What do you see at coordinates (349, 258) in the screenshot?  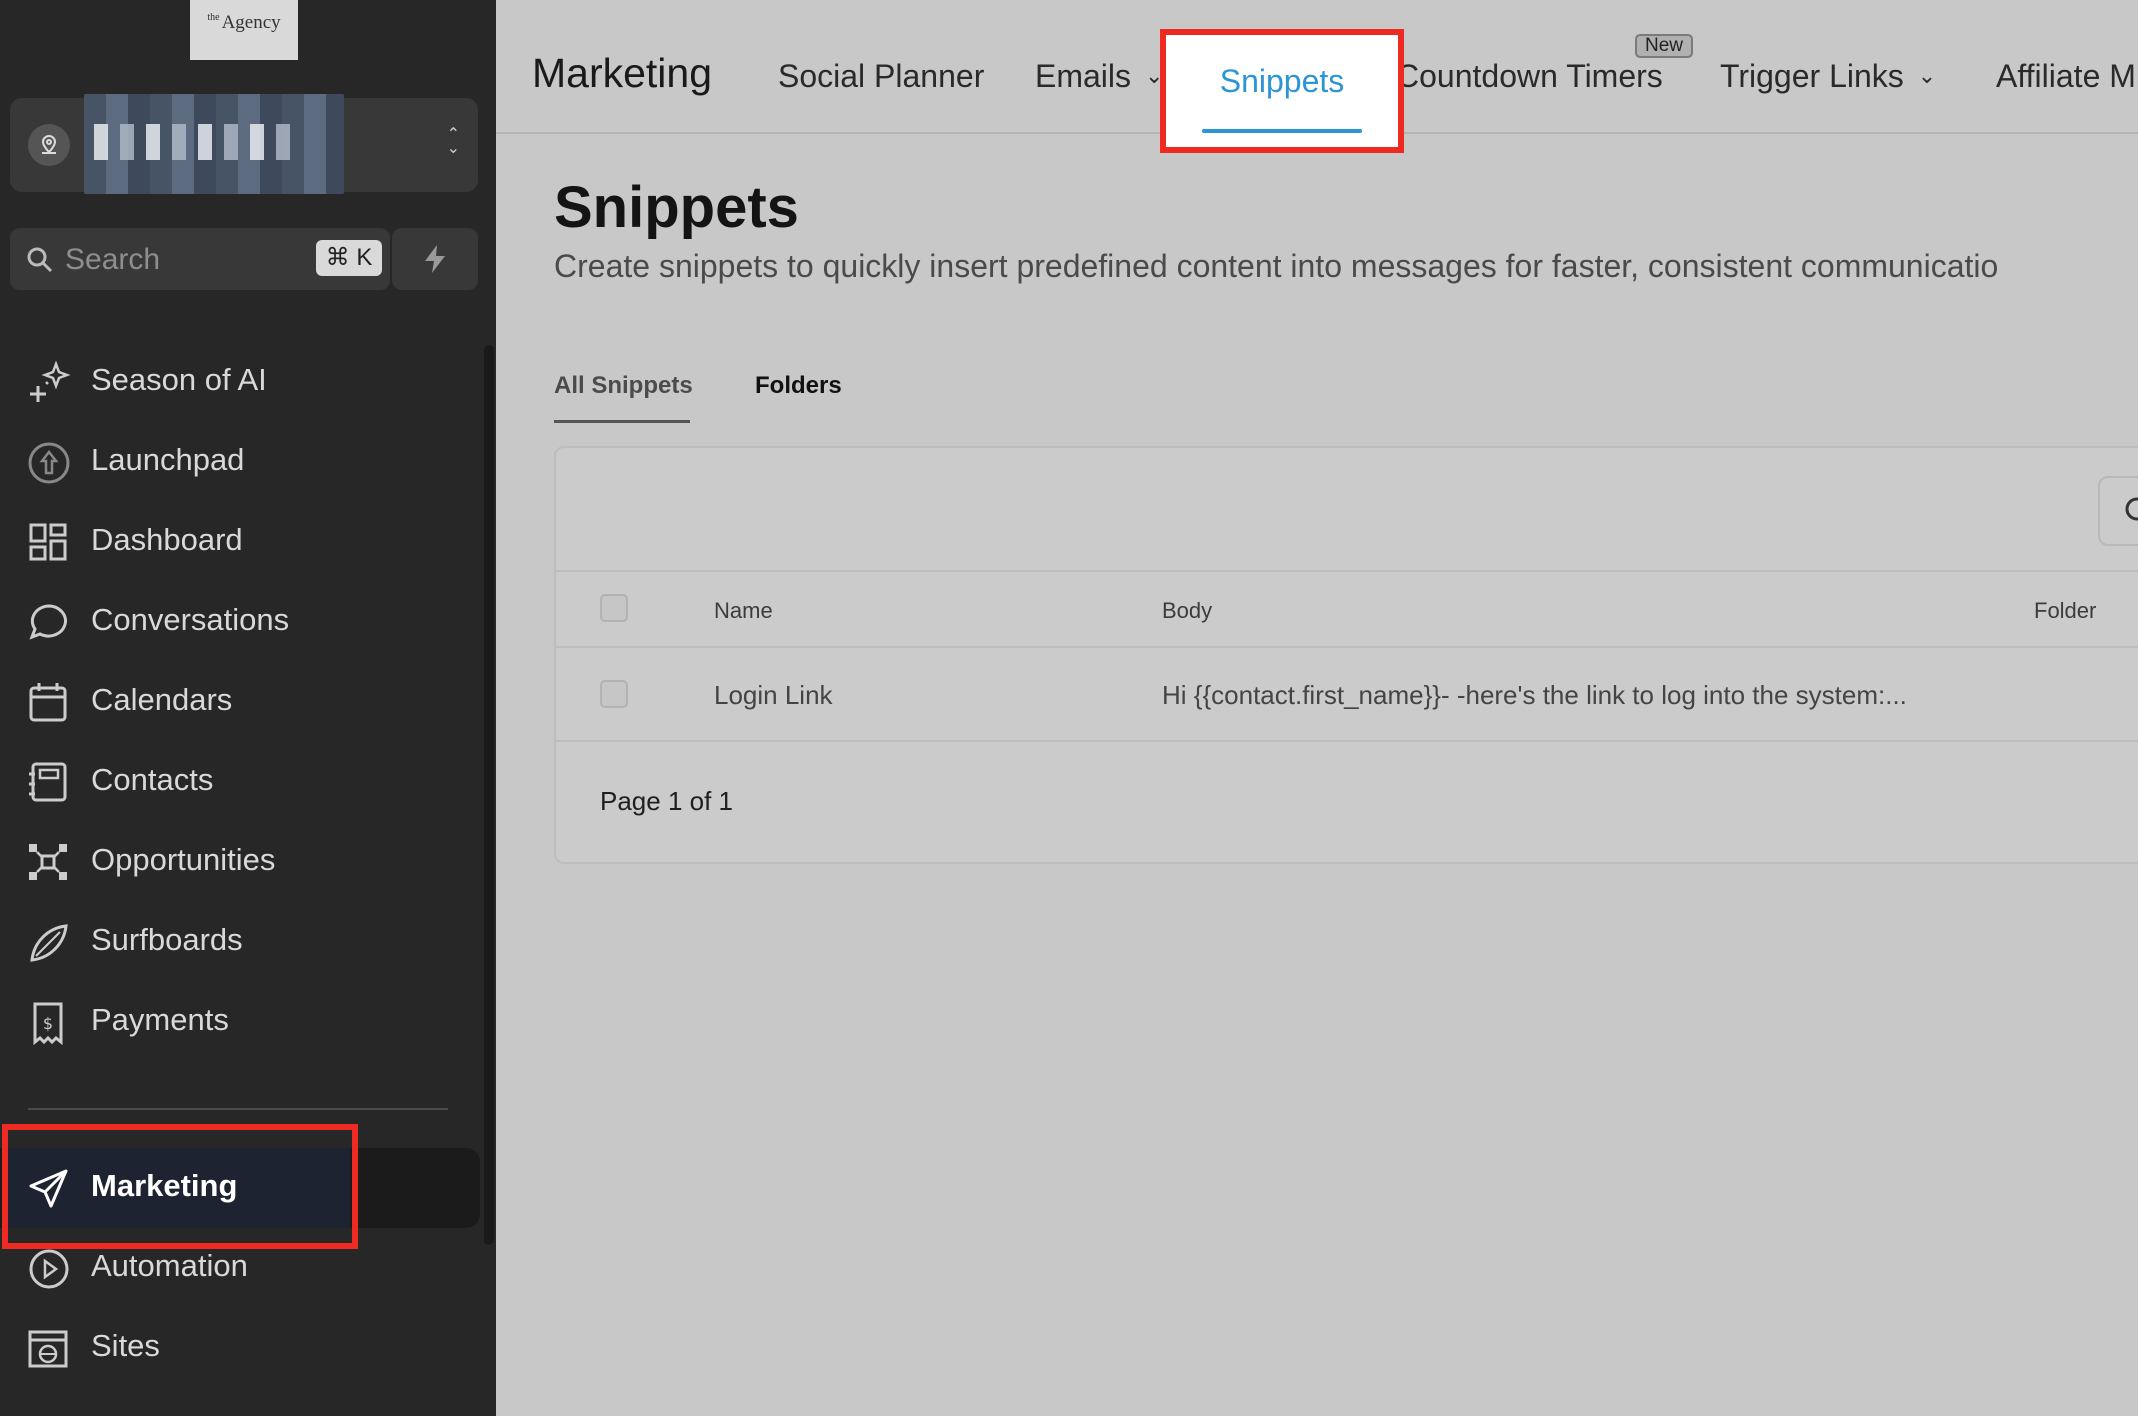 I see `shortcut-badge: ⌘ K` at bounding box center [349, 258].